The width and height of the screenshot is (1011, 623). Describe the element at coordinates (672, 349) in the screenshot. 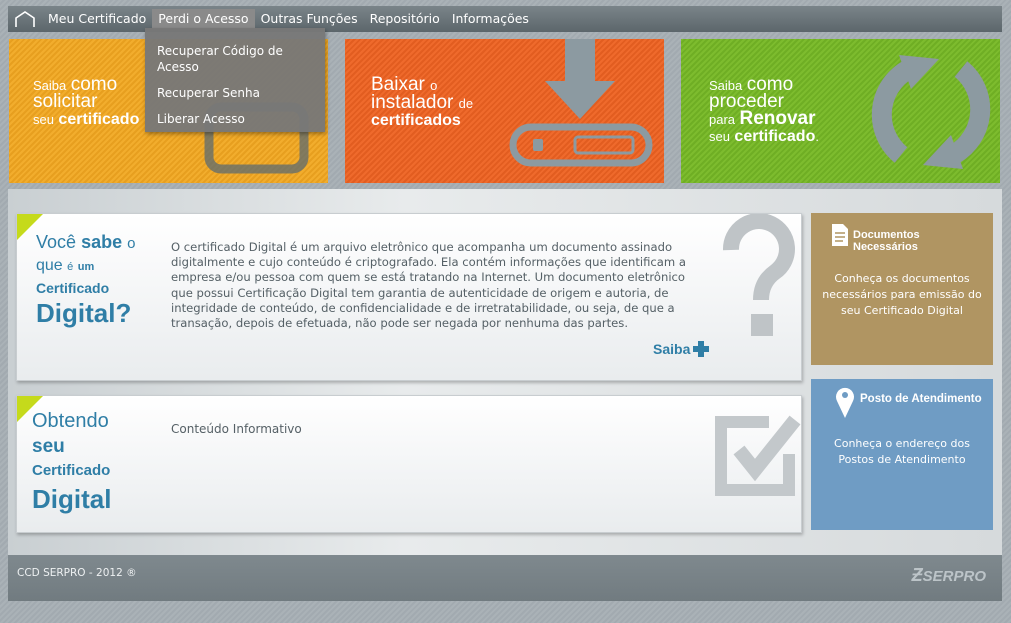

I see `saiba-label: Saiba` at that location.